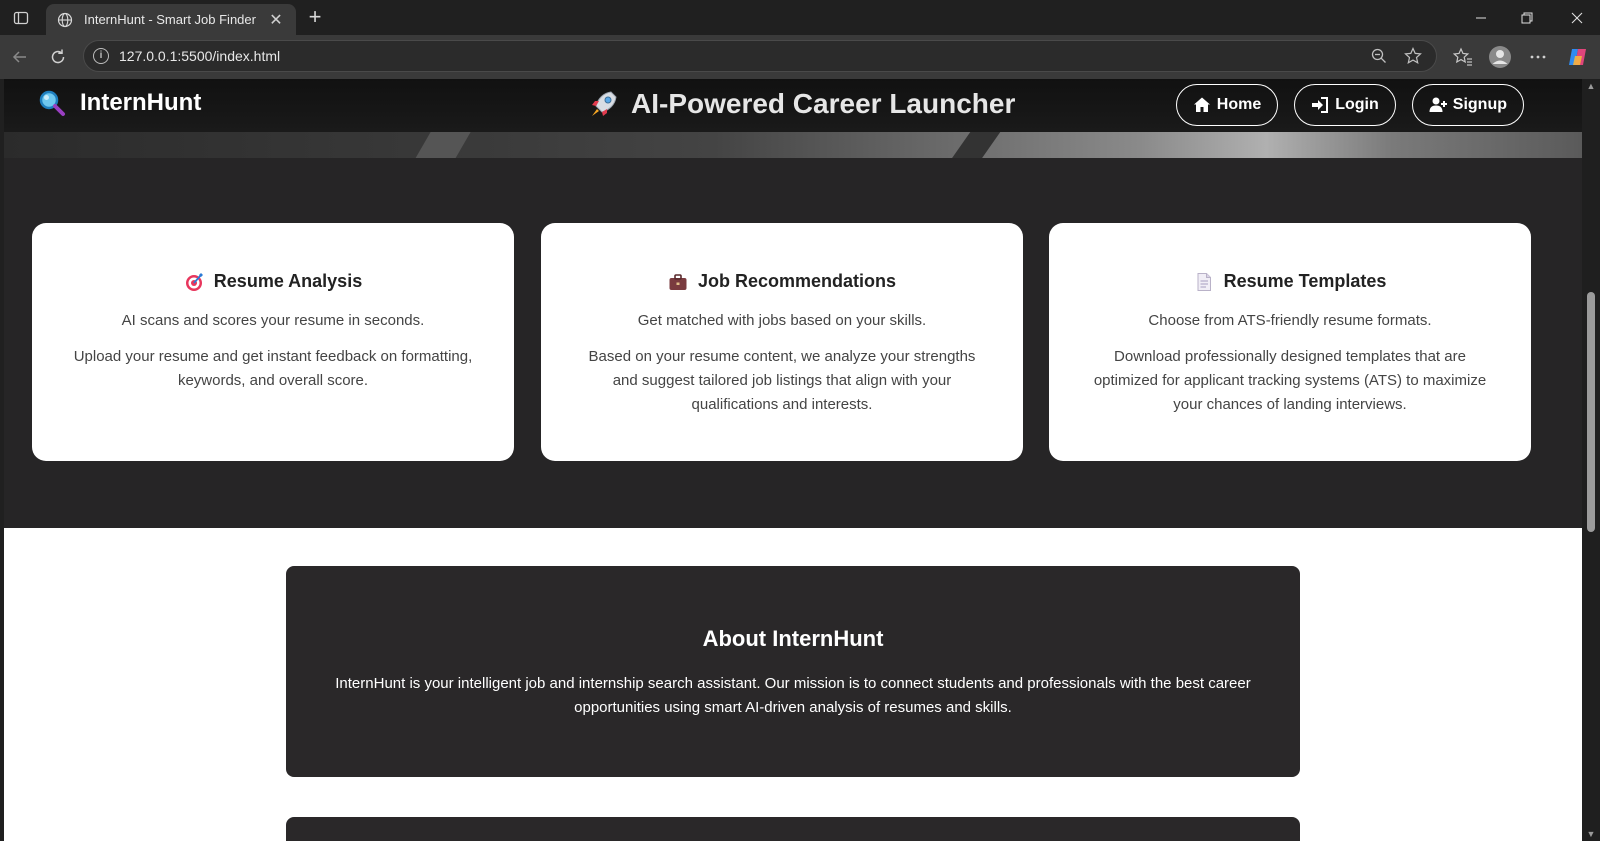  I want to click on restore-icon, so click(1527, 17).